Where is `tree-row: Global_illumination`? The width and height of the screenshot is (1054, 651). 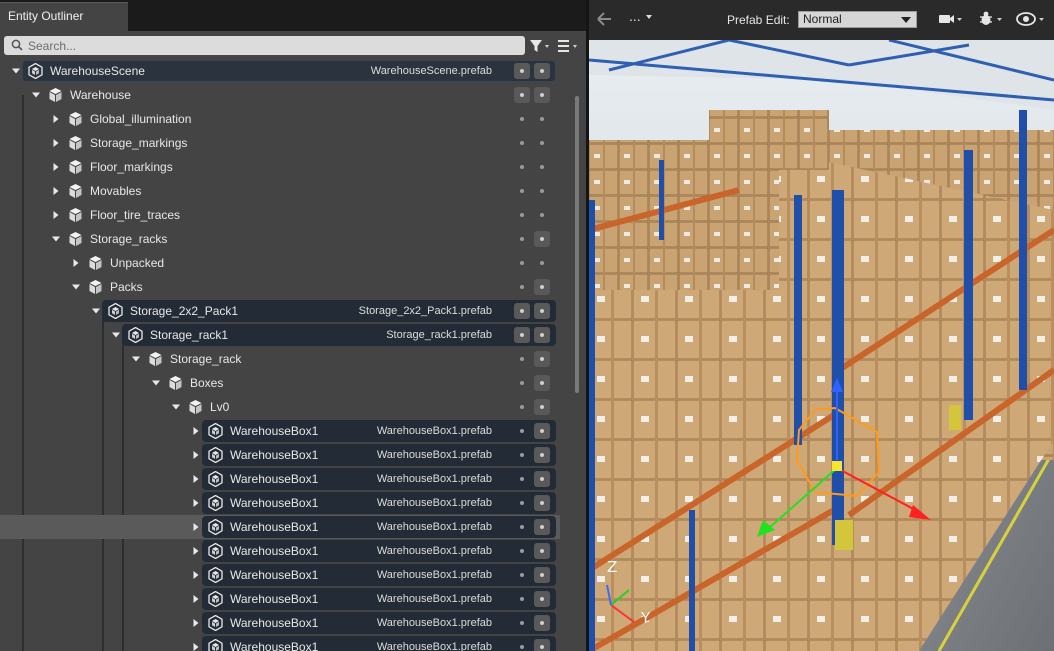 tree-row: Global_illumination is located at coordinates (280, 119).